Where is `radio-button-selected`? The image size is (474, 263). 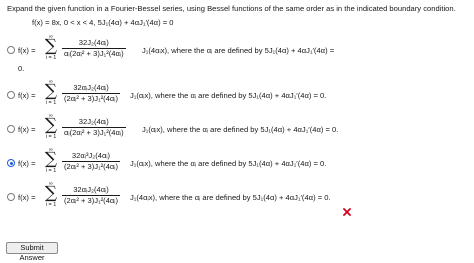 radio-button-selected is located at coordinates (11, 163).